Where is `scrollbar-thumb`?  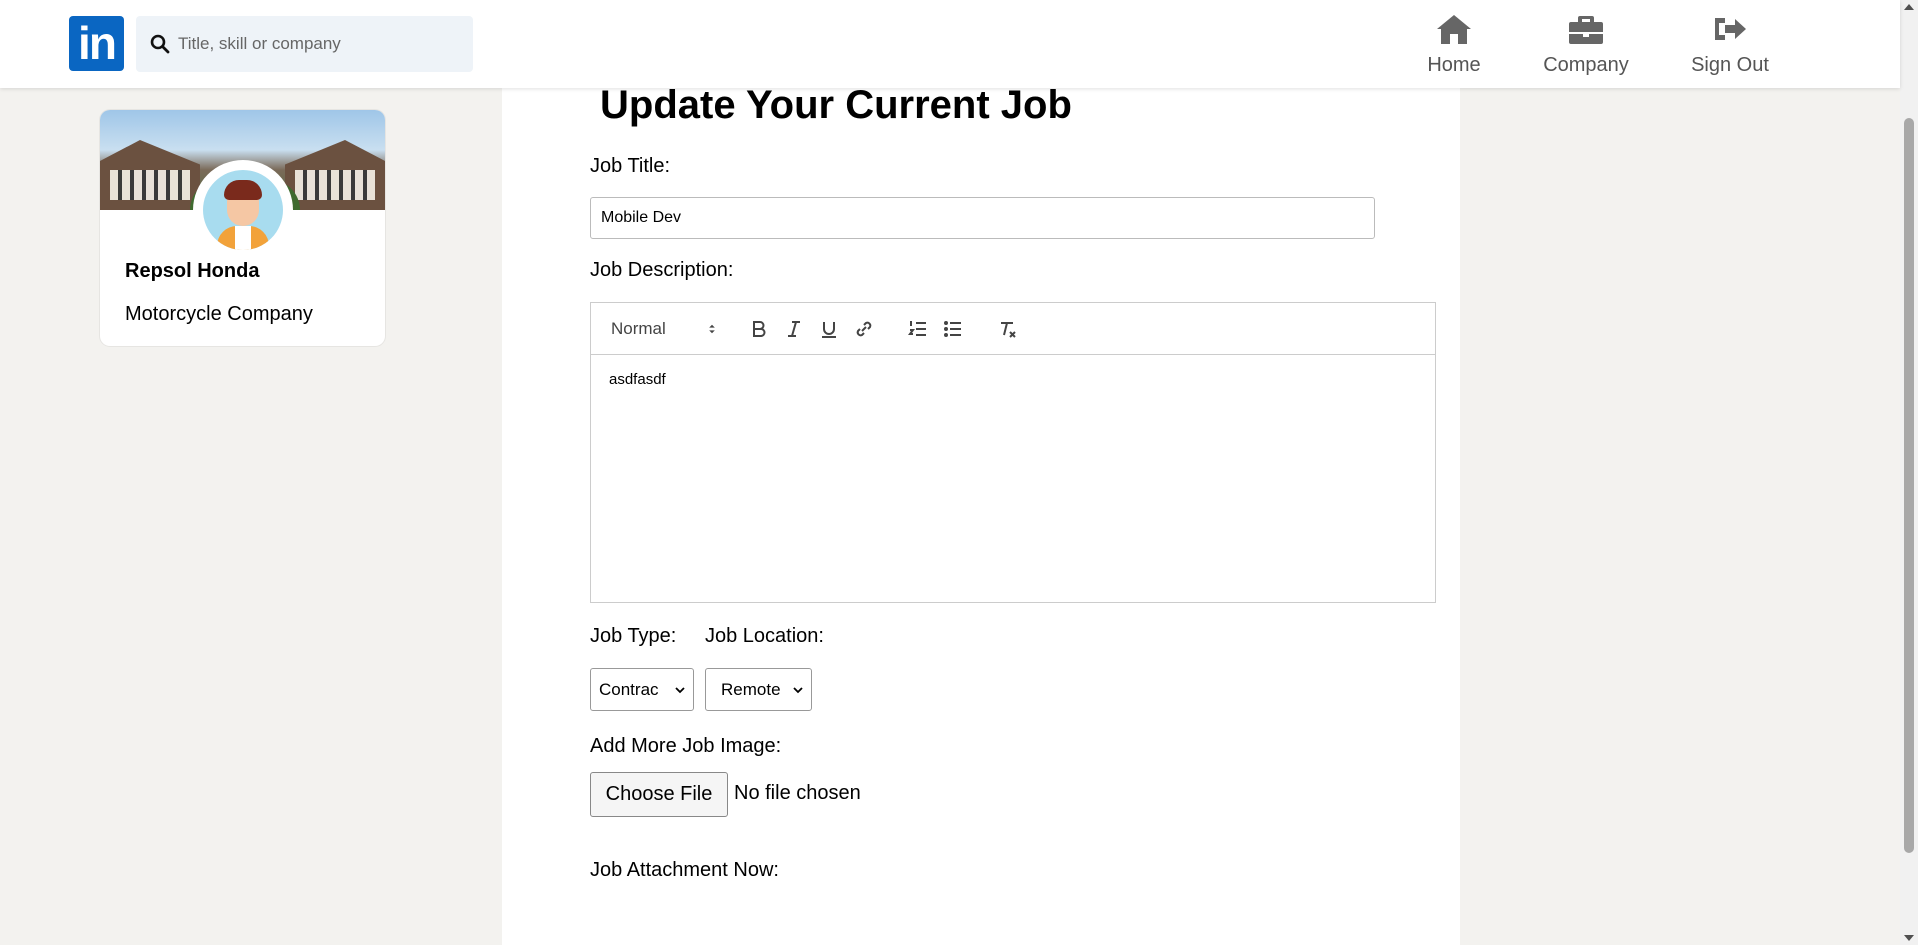
scrollbar-thumb is located at coordinates (1909, 485).